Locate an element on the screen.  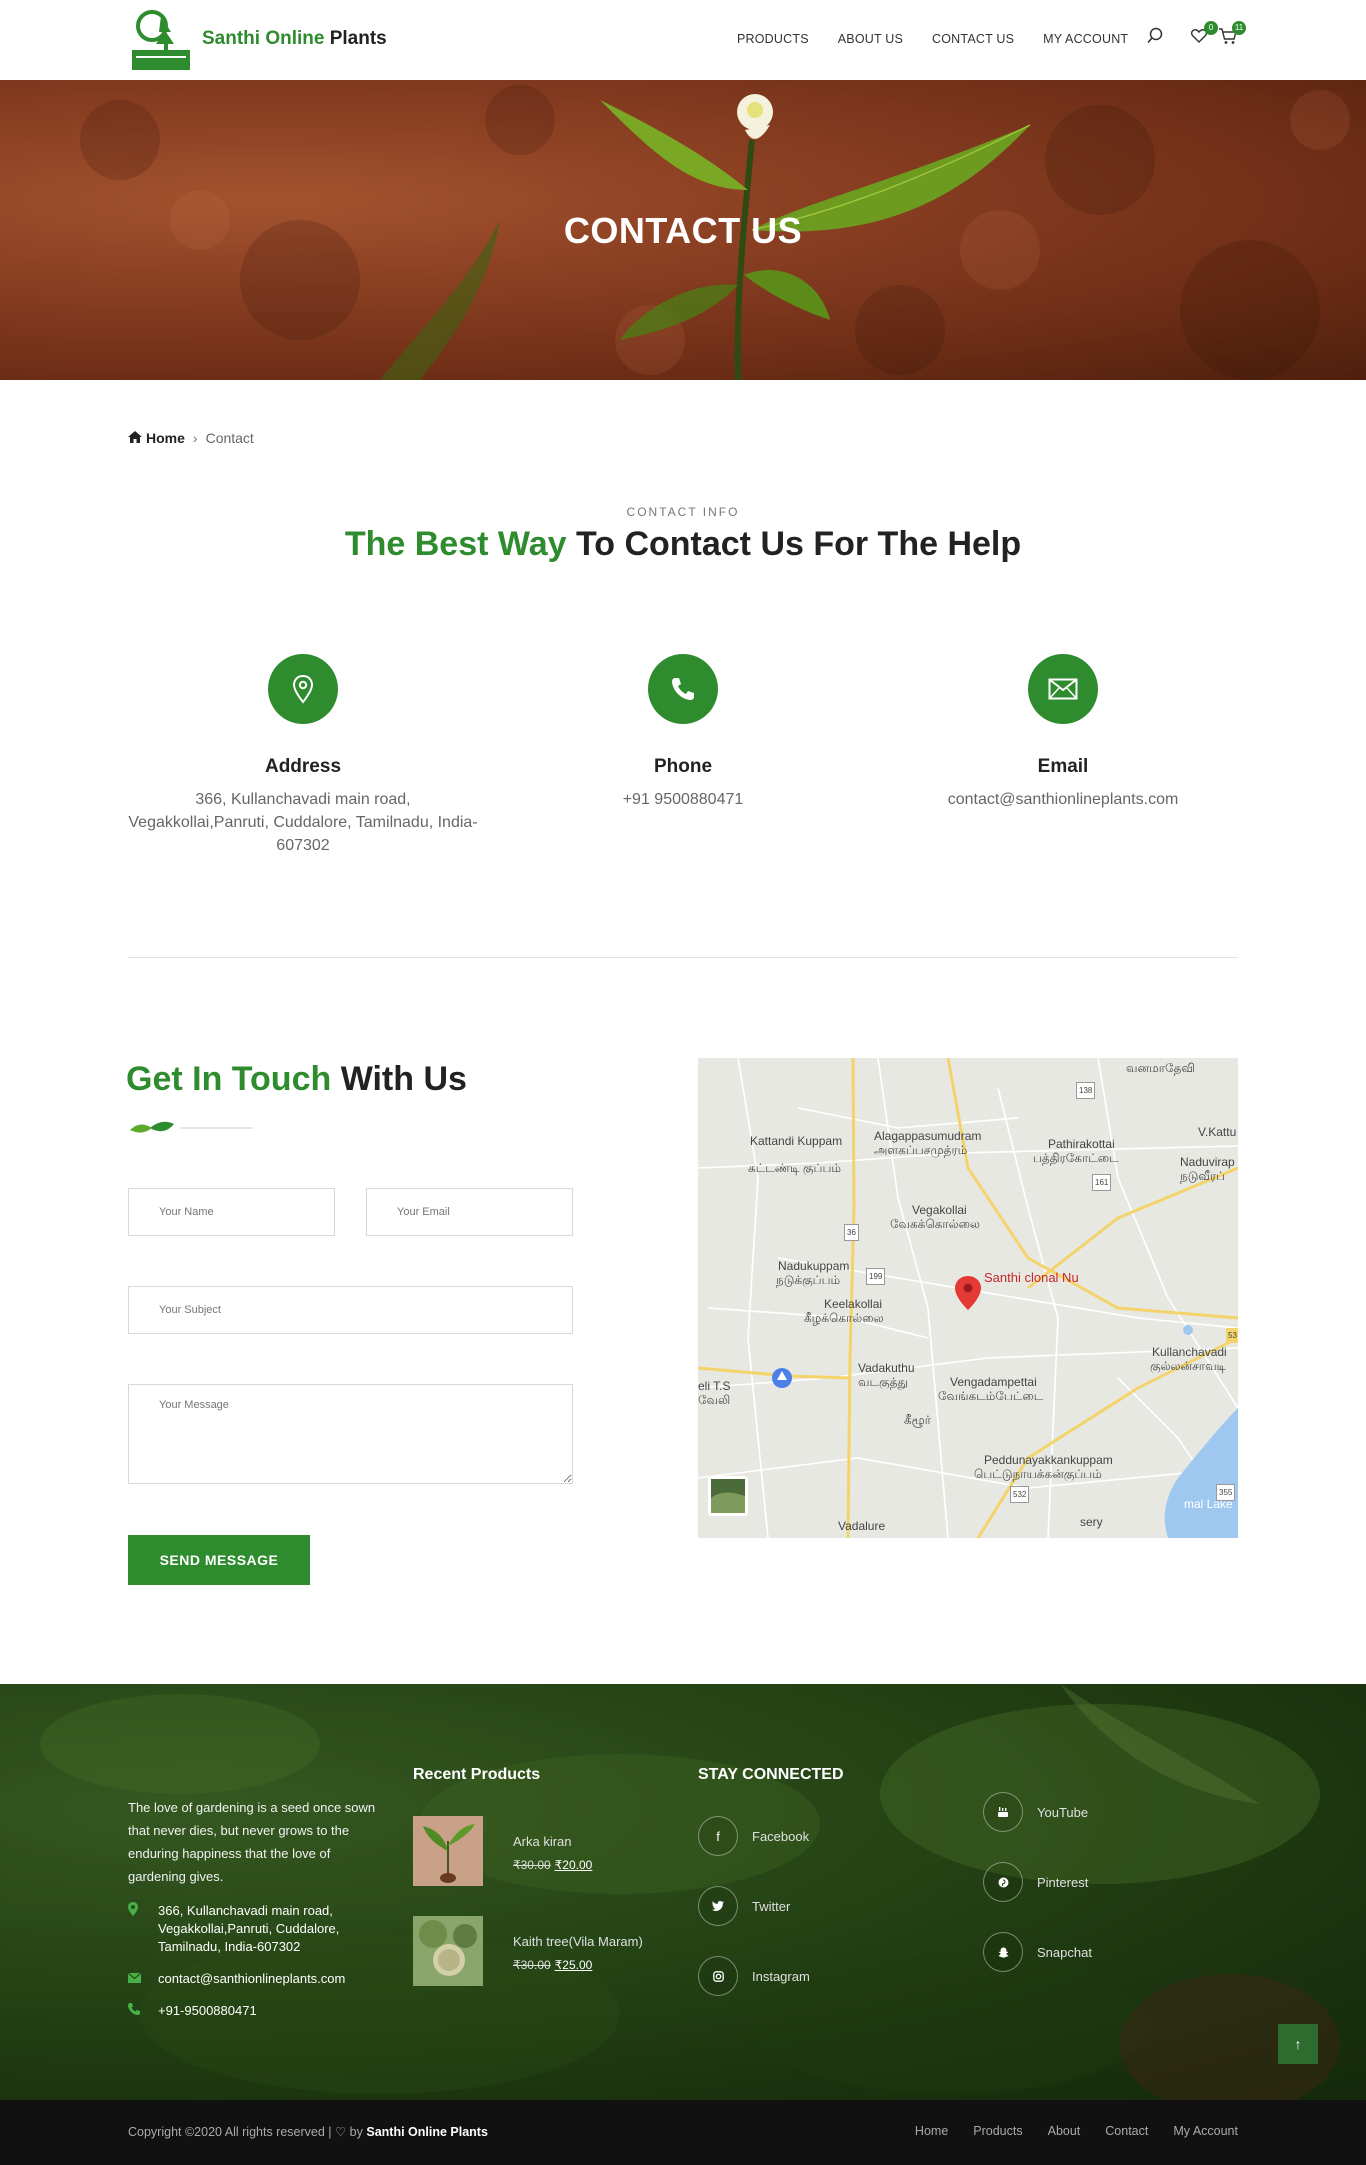
footer-nav-my-account: My Account is located at coordinates (1205, 2131).